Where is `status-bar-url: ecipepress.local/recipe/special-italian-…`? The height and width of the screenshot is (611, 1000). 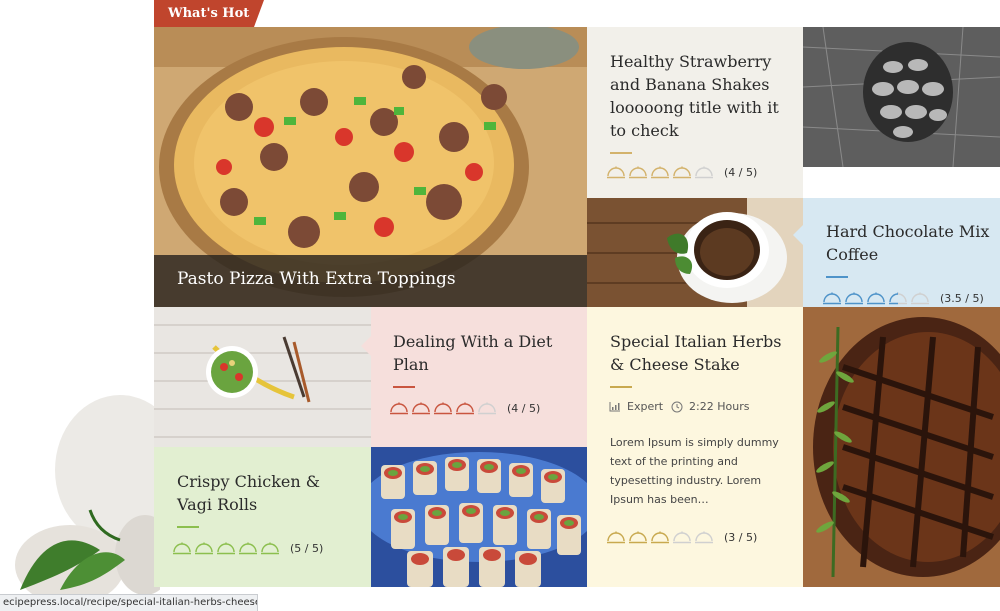
status-bar-url: ecipepress.local/recipe/special-italian-… is located at coordinates (129, 602).